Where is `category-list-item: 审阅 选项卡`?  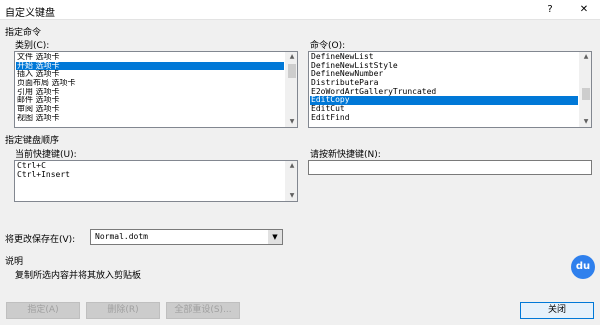 category-list-item: 审阅 选项卡 is located at coordinates (150, 109).